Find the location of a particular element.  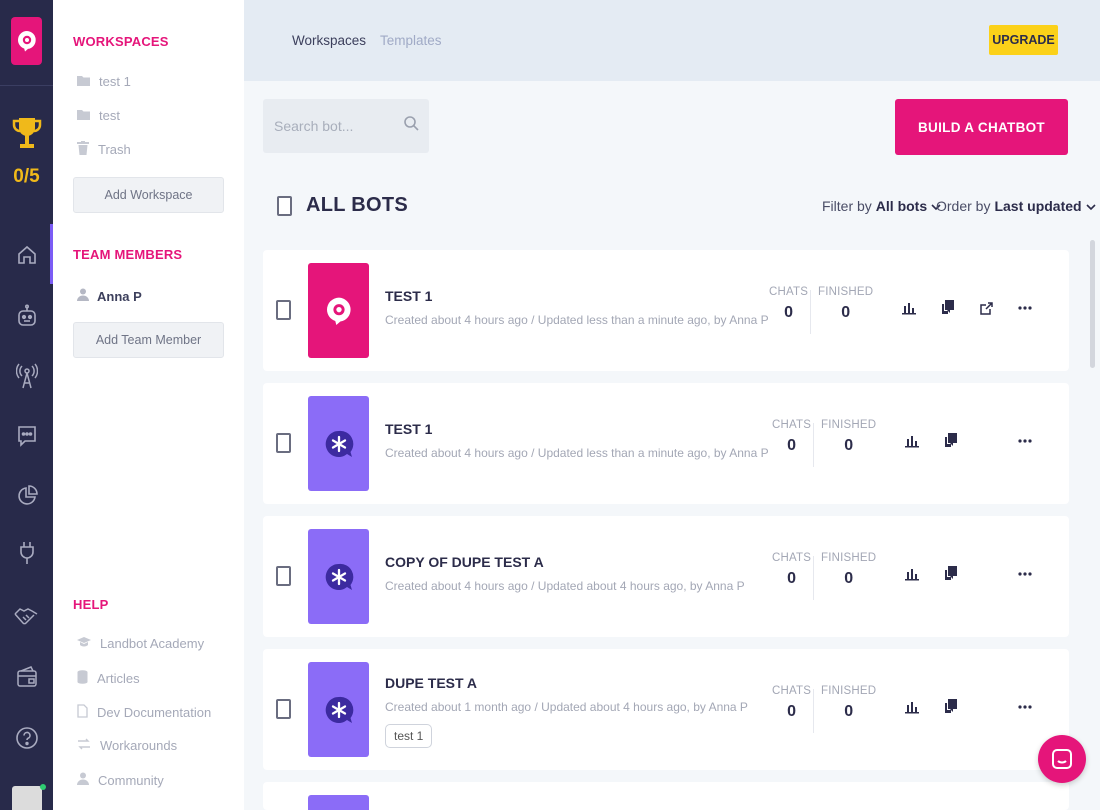

filter-dropdown: Filter by All bots is located at coordinates (881, 206).